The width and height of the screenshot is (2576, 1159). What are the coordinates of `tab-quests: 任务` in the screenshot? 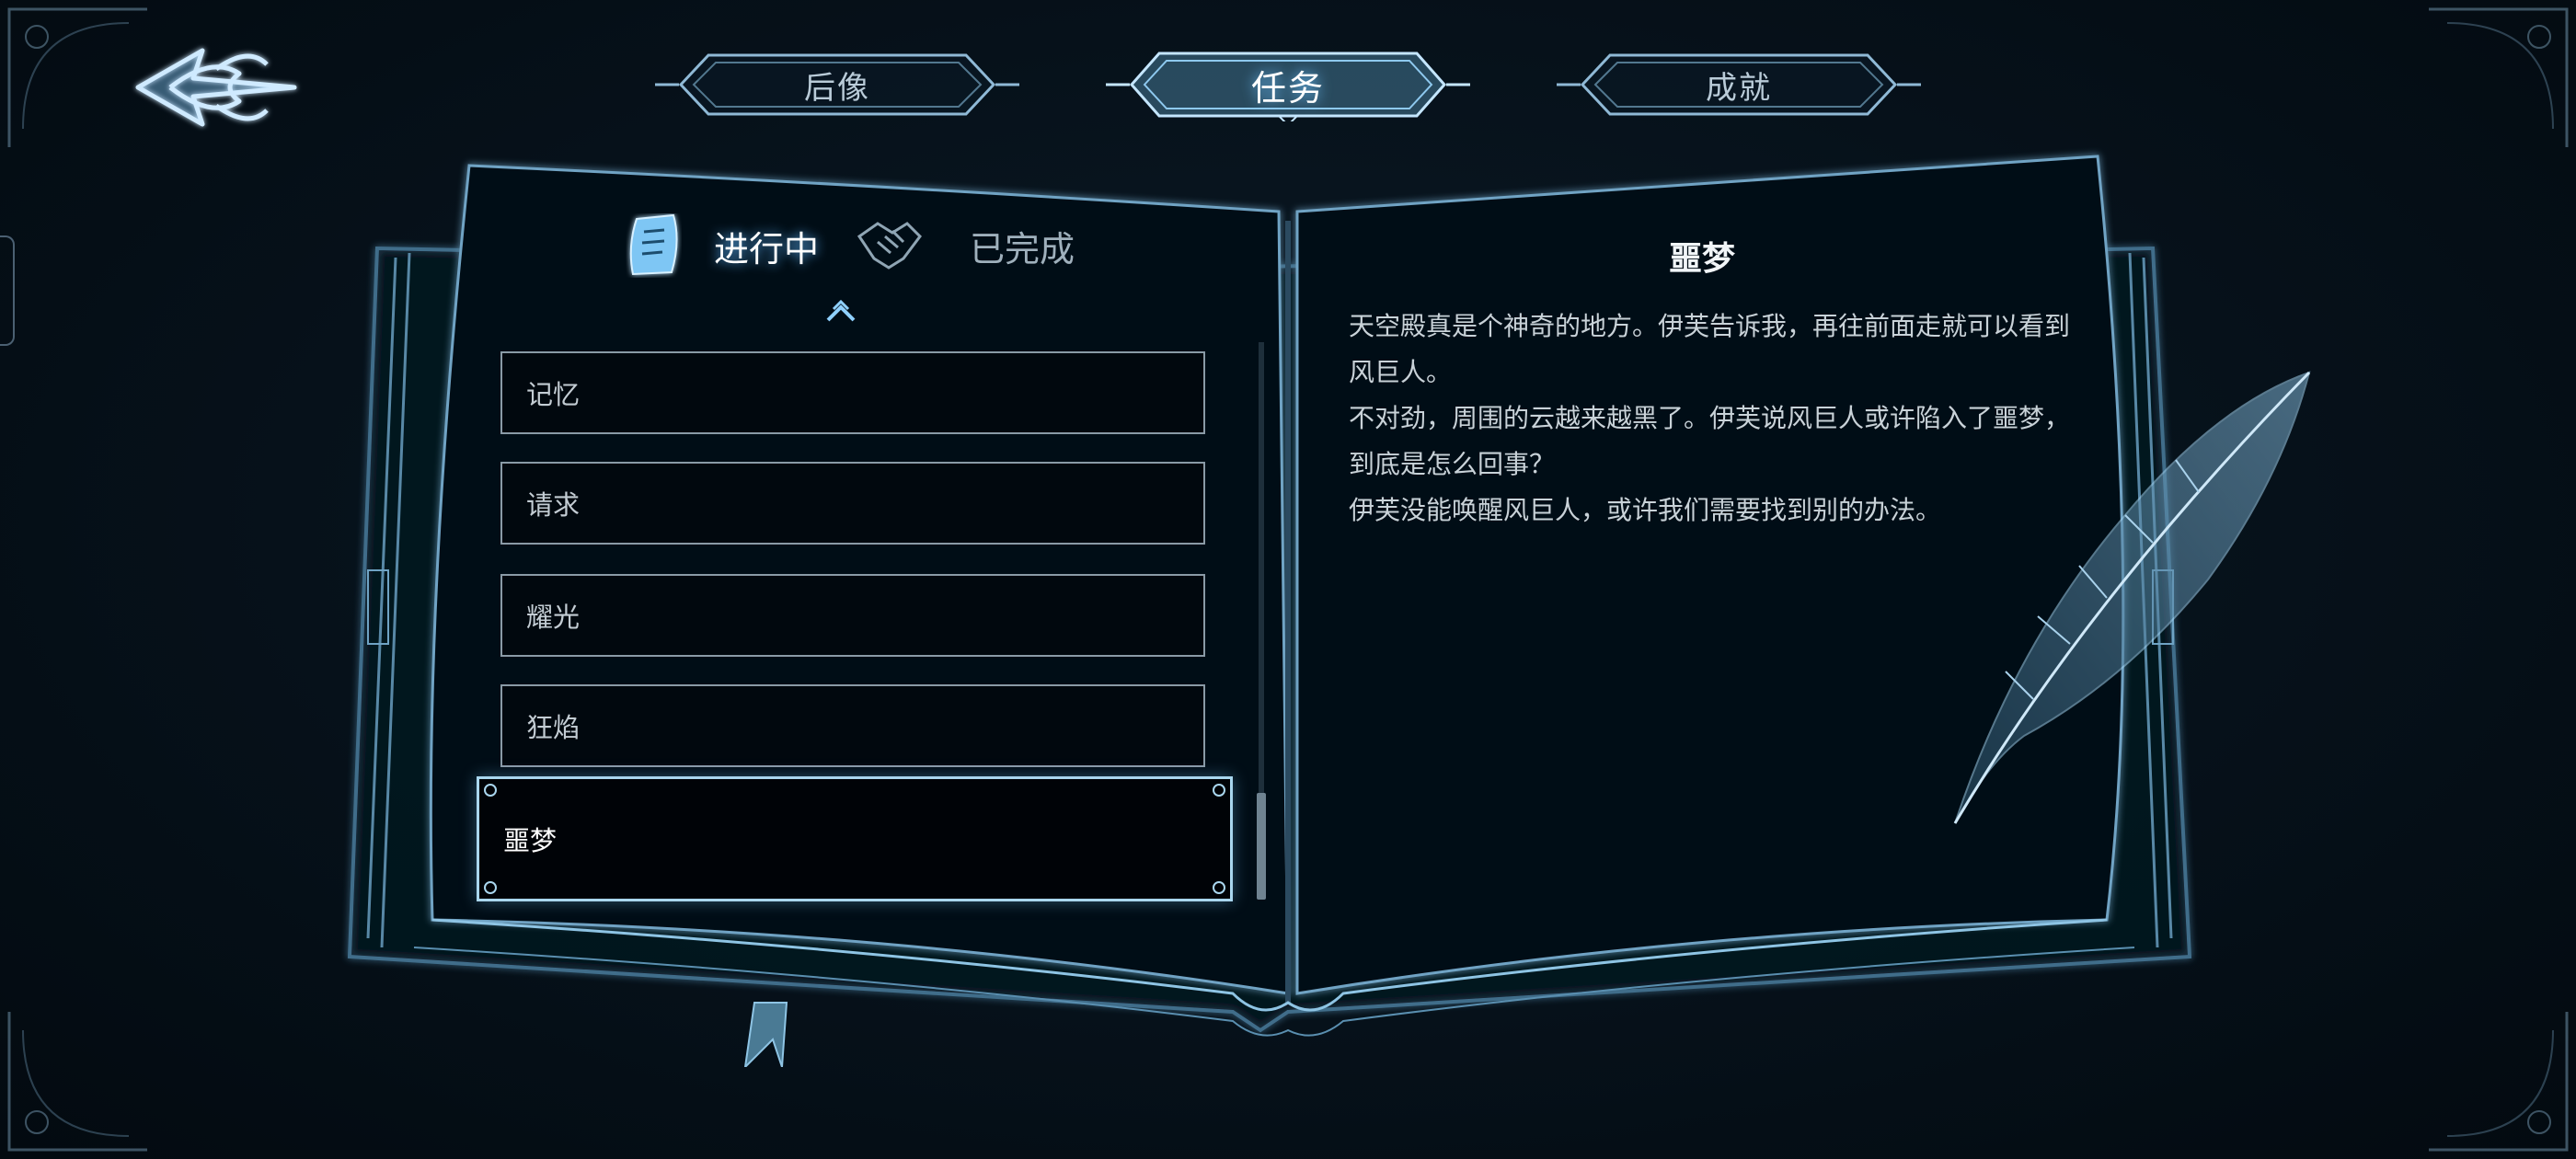 It's located at (1288, 84).